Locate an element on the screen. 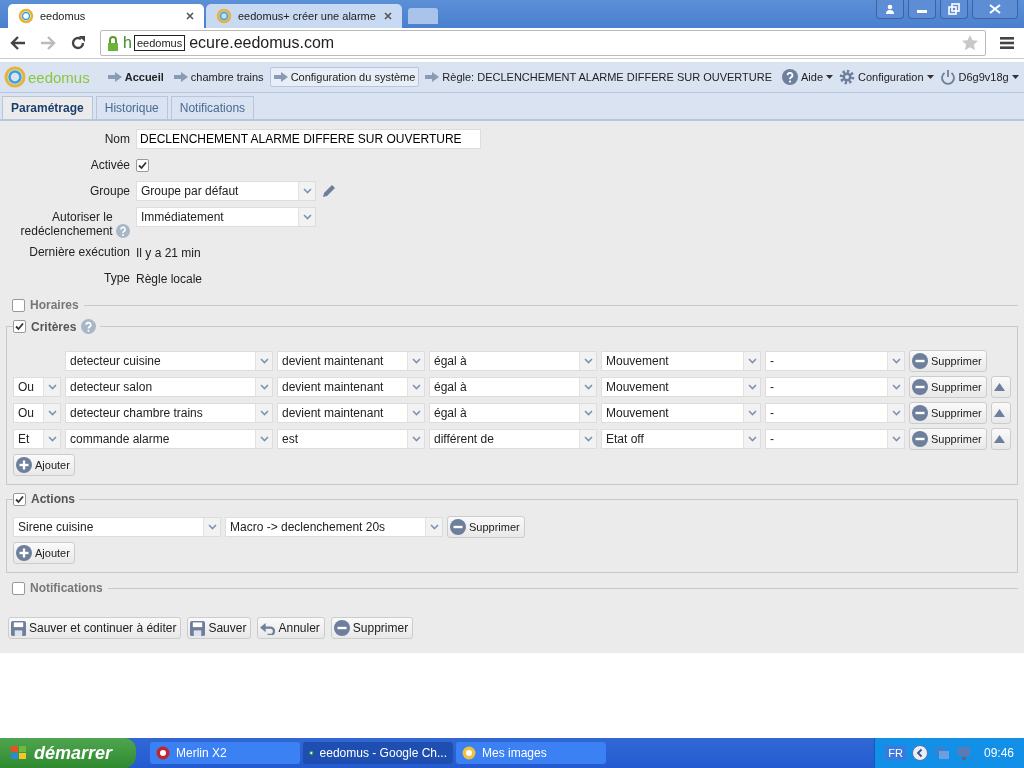 The image size is (1024, 768). profile-button is located at coordinates (890, 9).